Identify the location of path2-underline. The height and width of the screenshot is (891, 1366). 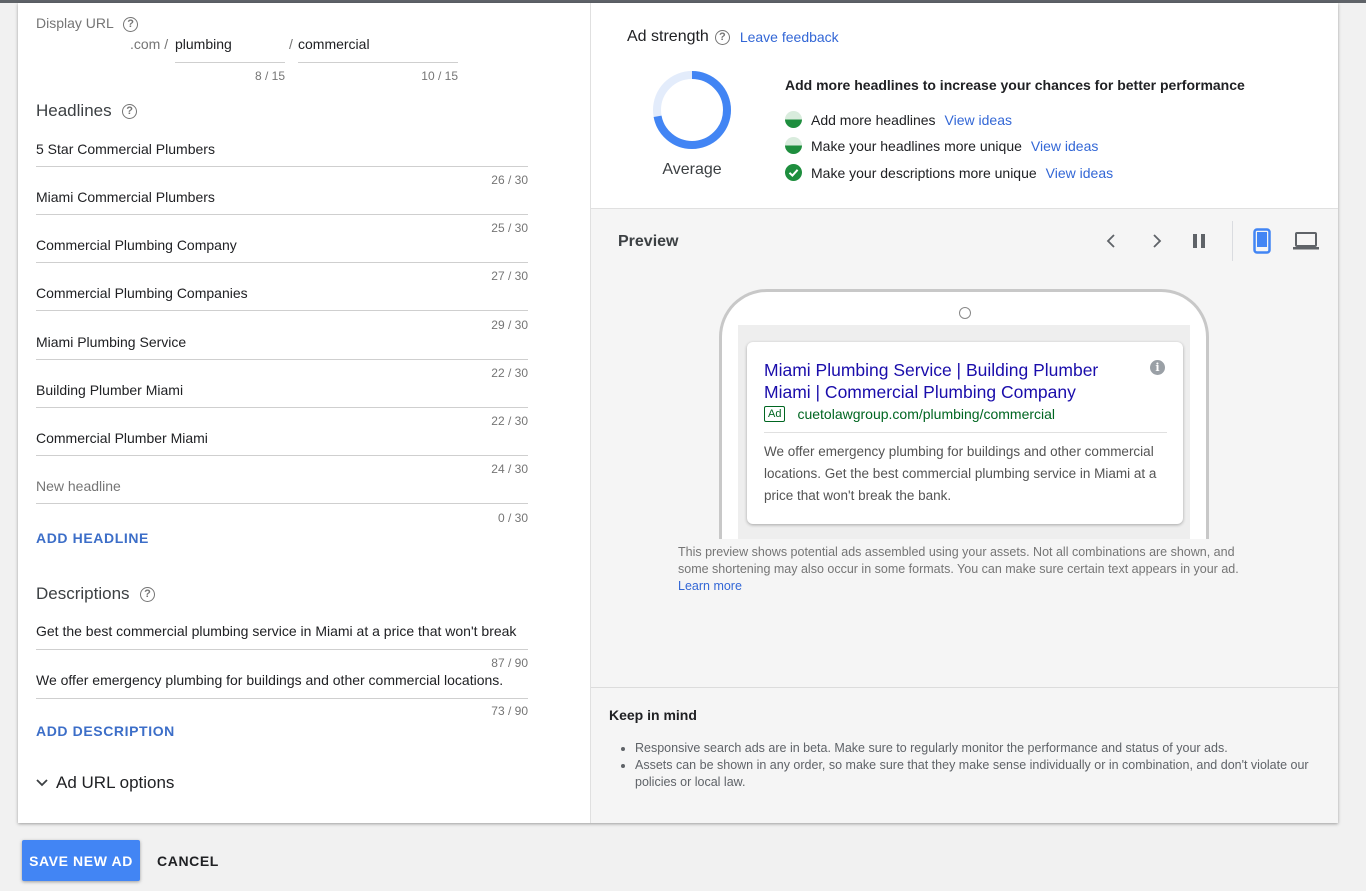
(378, 62).